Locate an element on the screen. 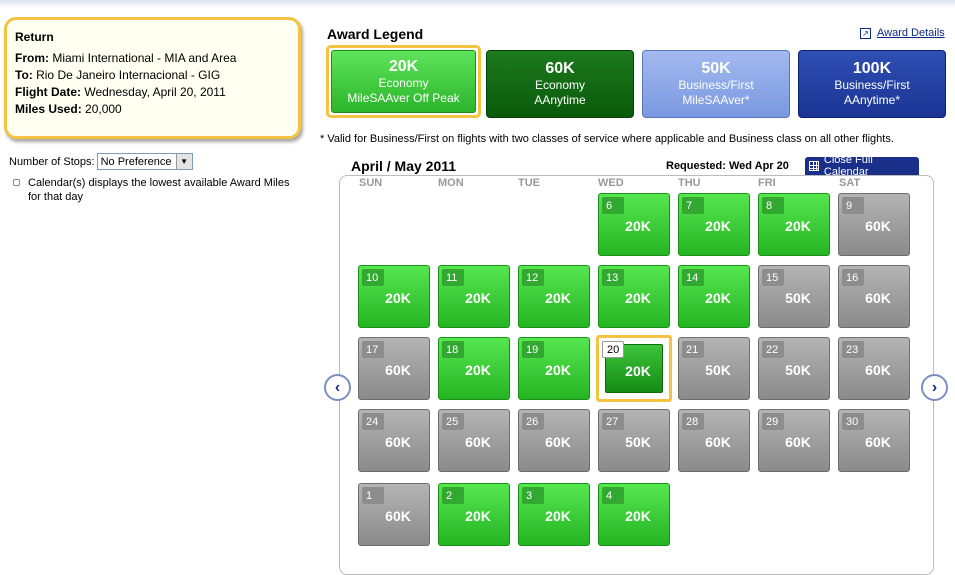  weekday-mon: MON is located at coordinates (451, 183).